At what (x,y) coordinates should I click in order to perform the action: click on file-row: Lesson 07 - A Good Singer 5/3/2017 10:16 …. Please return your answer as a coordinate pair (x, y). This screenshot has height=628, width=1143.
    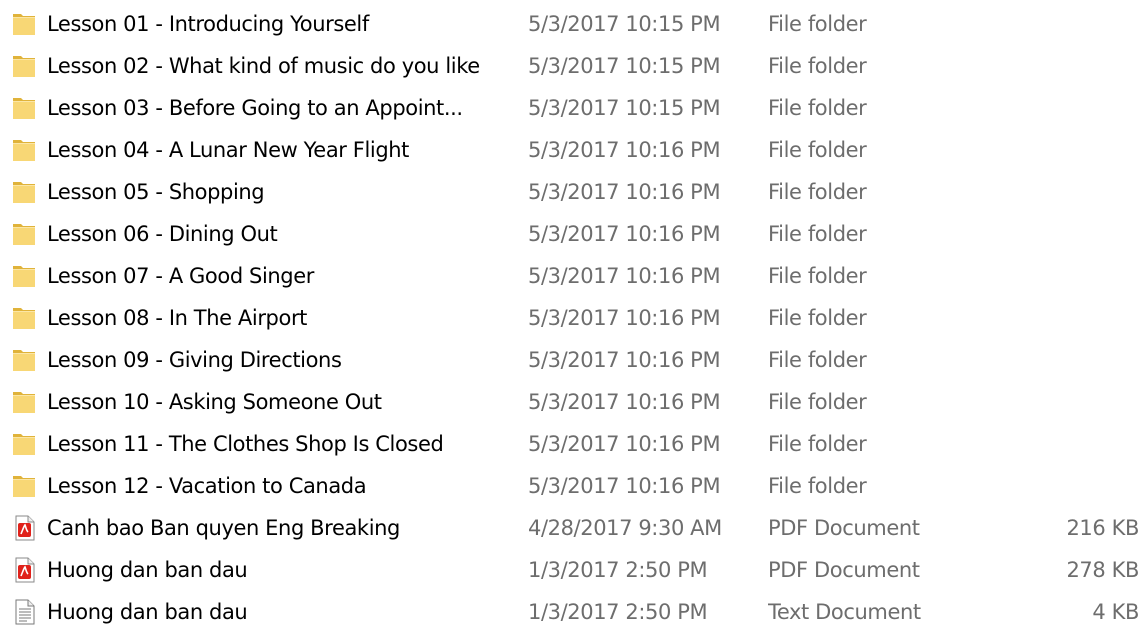
    Looking at the image, I should click on (571, 276).